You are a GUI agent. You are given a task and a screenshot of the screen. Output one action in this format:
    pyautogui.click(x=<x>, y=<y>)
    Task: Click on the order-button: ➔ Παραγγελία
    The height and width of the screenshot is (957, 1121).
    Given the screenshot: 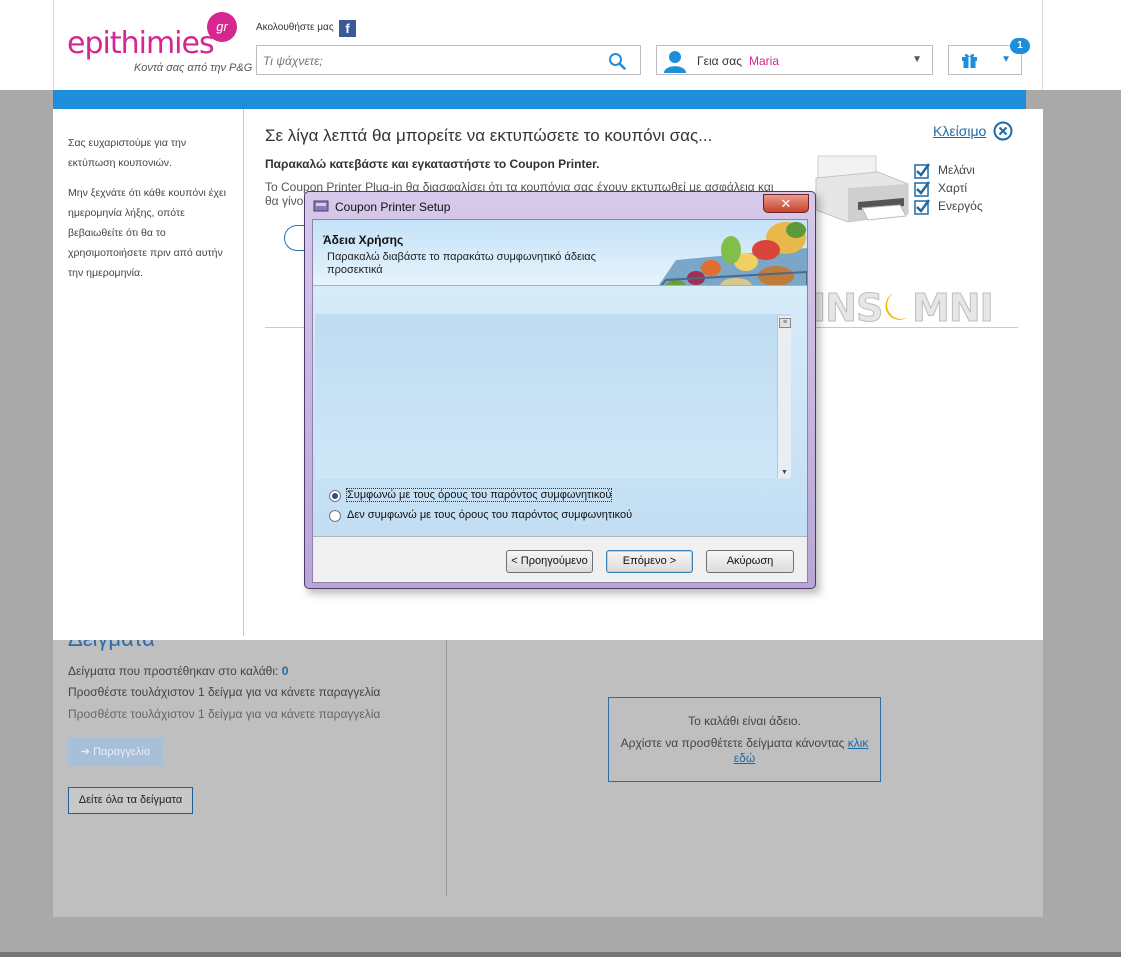 What is the action you would take?
    pyautogui.click(x=115, y=752)
    